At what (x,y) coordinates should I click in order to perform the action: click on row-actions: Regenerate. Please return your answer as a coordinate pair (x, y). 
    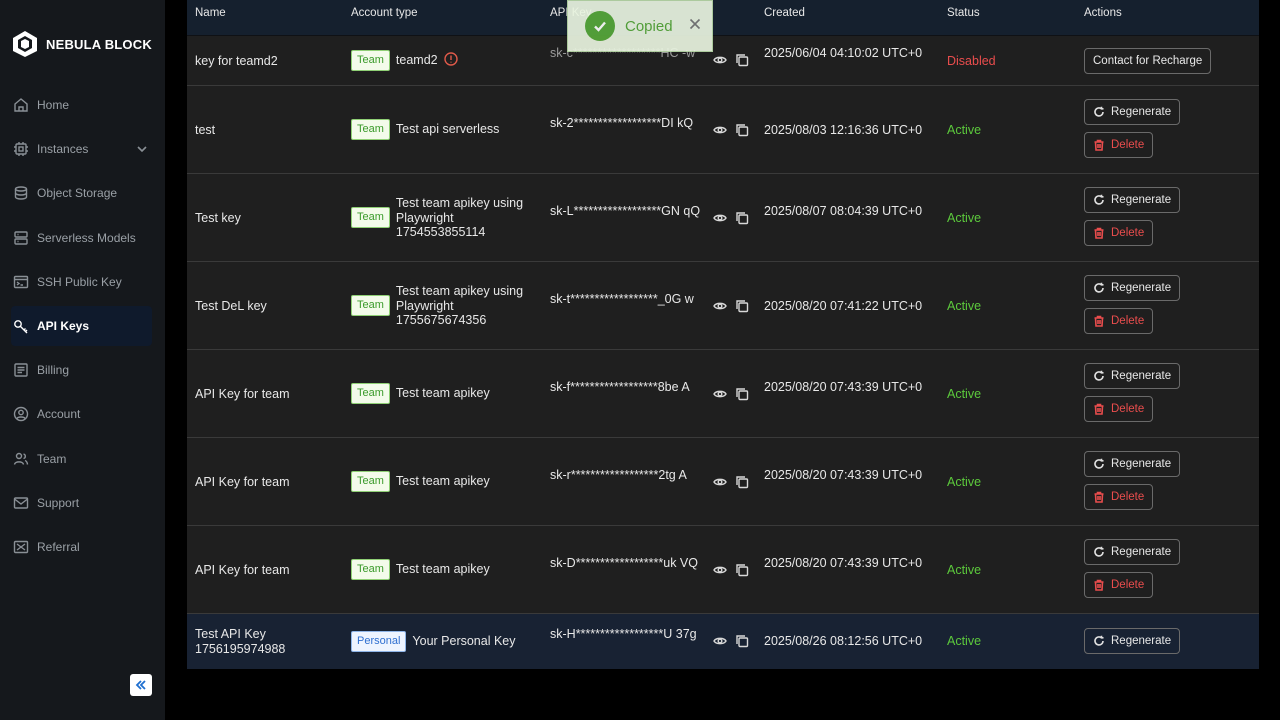
    Looking at the image, I should click on (1132, 641).